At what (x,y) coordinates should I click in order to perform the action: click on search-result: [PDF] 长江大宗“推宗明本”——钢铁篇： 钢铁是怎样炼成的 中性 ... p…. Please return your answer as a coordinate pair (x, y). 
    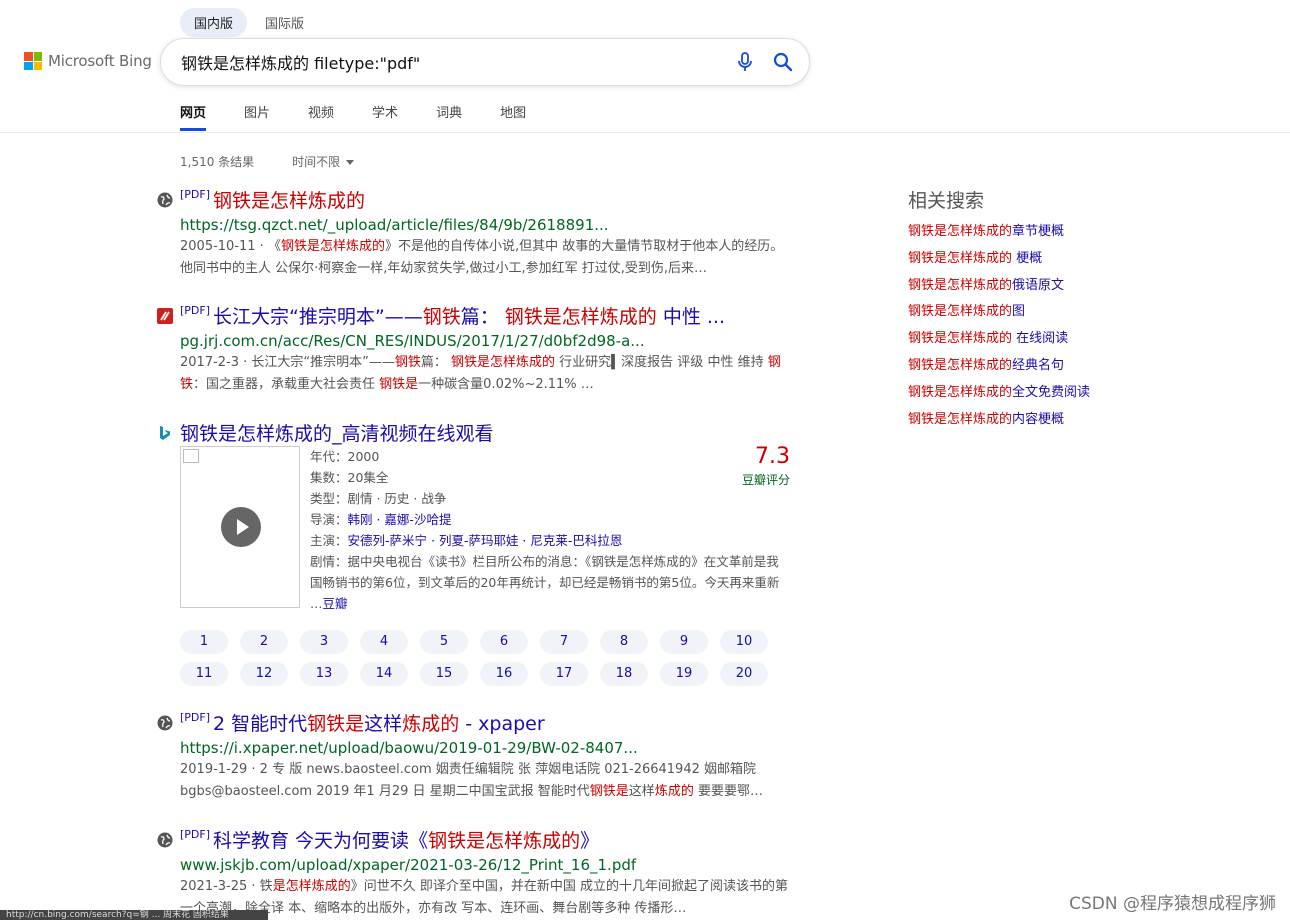
    Looking at the image, I should click on (477, 349).